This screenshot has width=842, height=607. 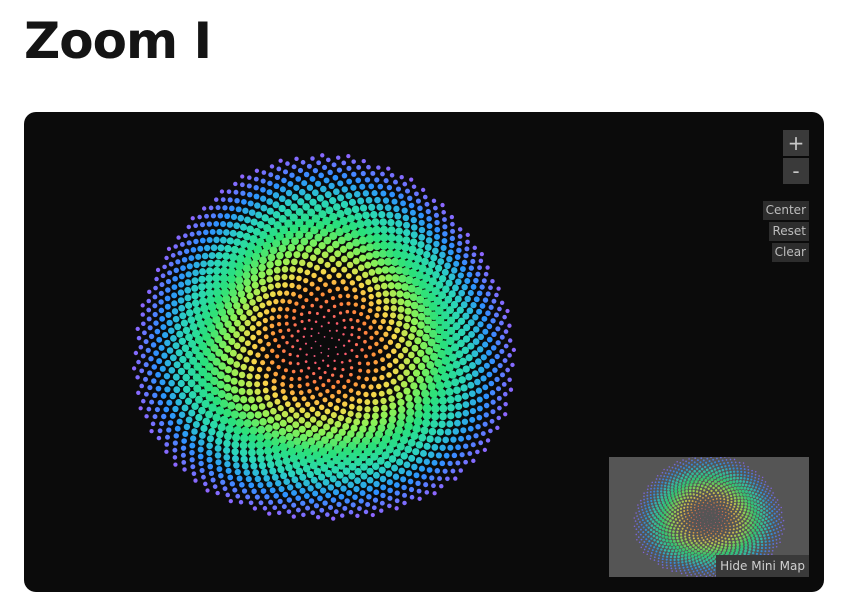 I want to click on mini-map: Hide Mini Map, so click(x=709, y=517).